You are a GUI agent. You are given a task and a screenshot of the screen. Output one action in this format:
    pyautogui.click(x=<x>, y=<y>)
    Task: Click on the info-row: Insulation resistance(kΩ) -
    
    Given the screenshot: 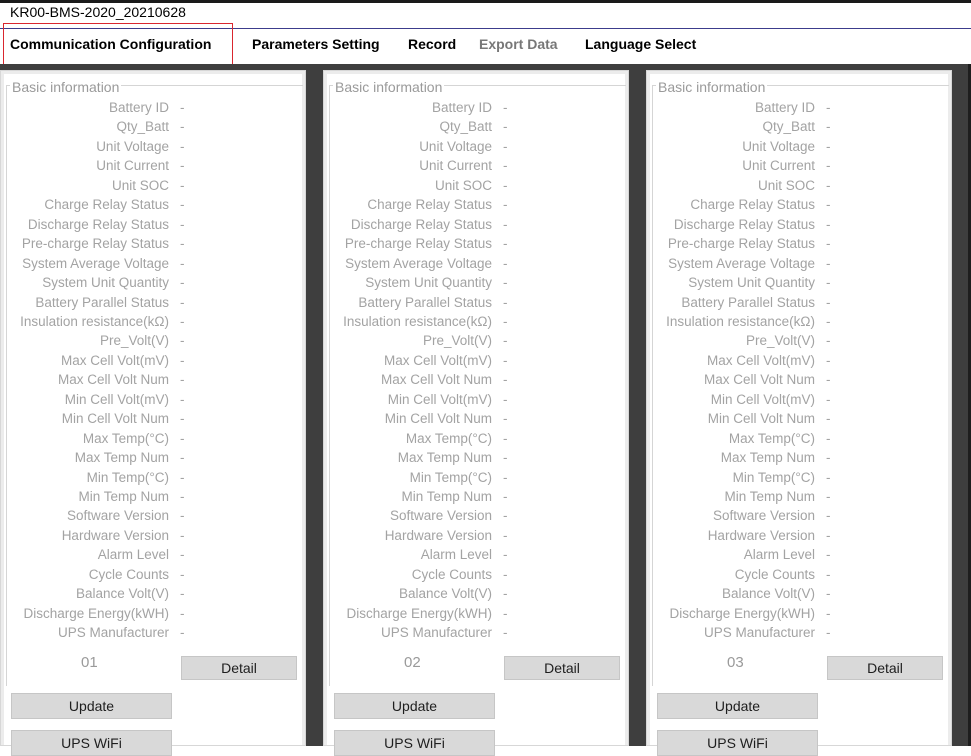 What is the action you would take?
    pyautogui.click(x=800, y=323)
    